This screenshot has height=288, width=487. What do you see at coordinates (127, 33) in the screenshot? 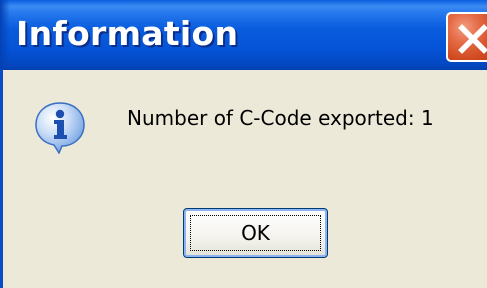
I see `dialog-title: Information` at bounding box center [127, 33].